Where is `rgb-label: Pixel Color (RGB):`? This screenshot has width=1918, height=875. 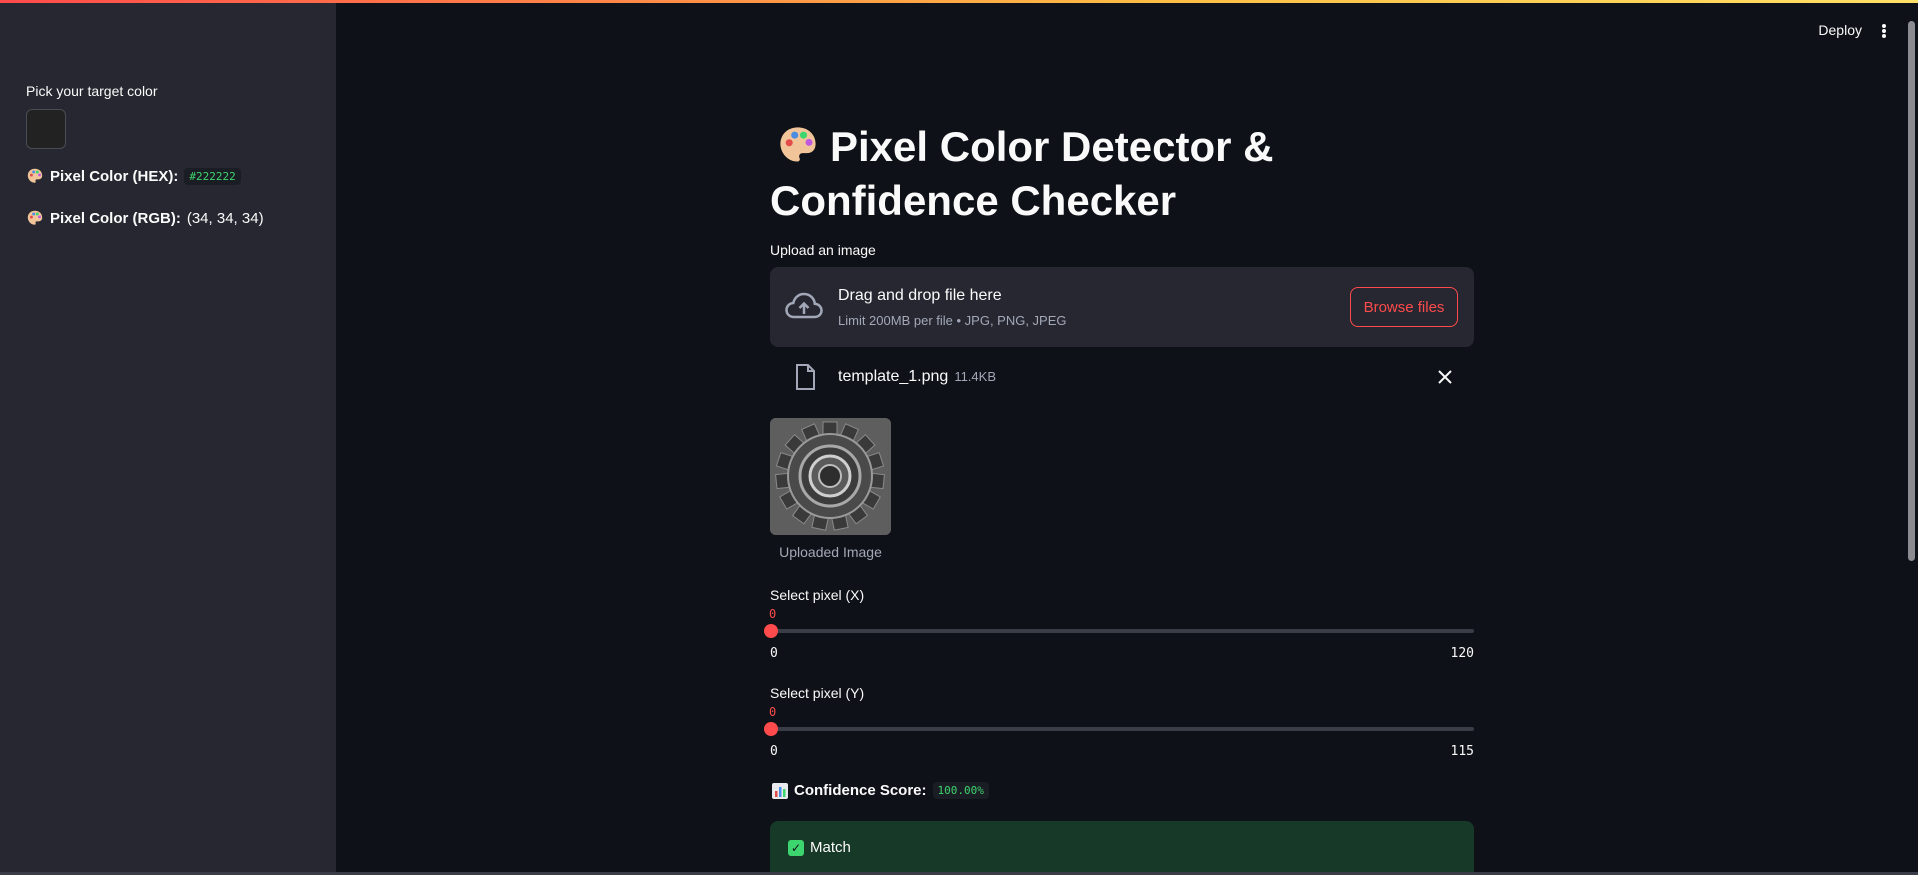 rgb-label: Pixel Color (RGB): is located at coordinates (115, 218).